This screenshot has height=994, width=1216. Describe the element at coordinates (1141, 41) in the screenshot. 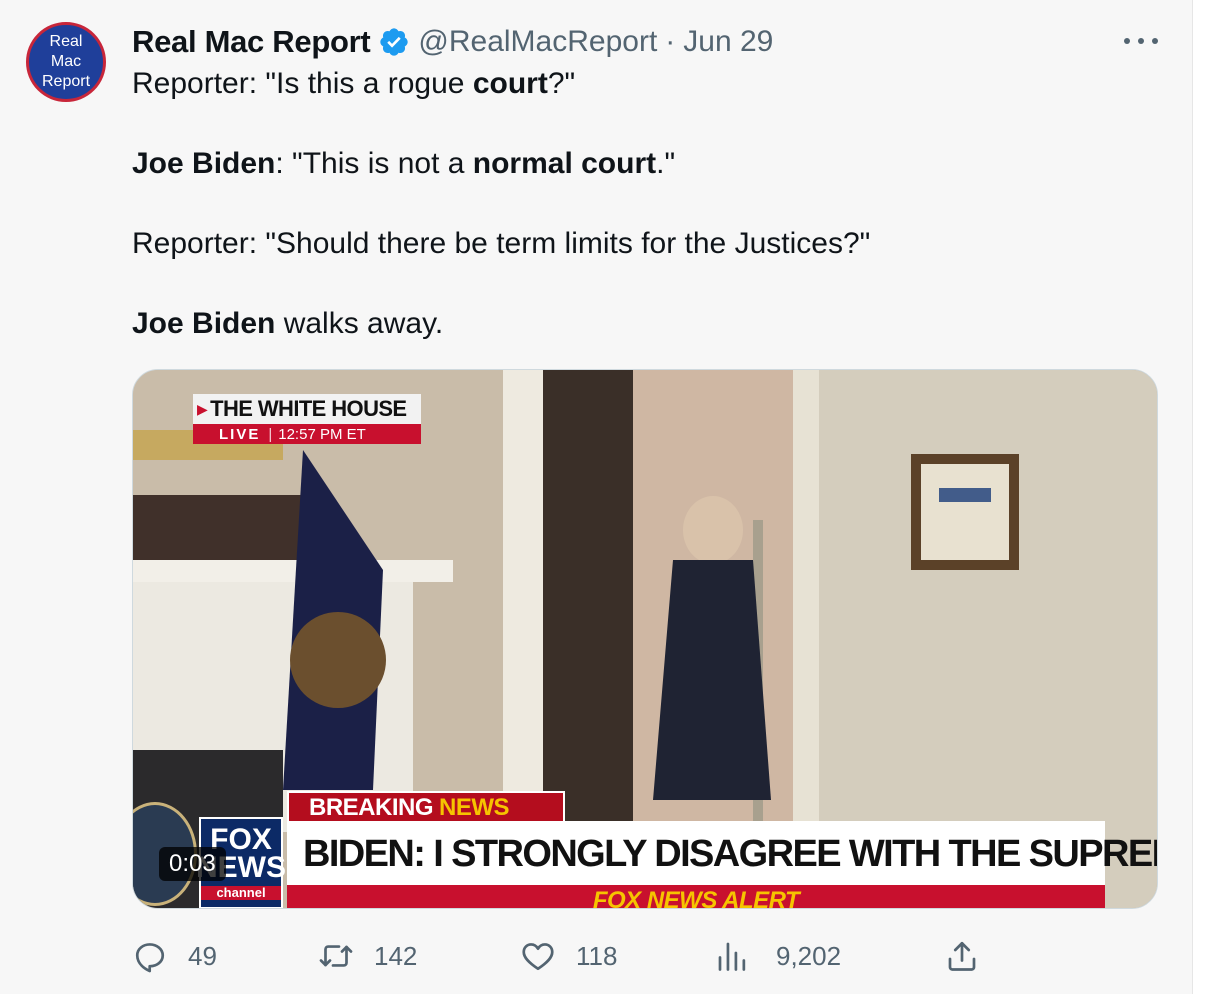

I see `more-icon` at that location.